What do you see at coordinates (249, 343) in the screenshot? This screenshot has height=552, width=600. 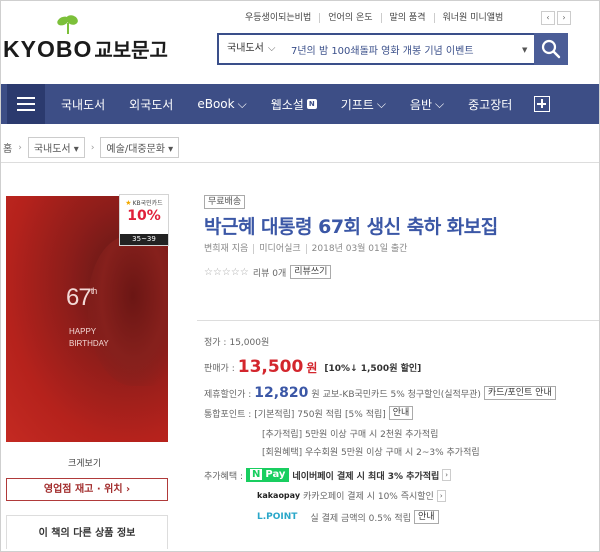 I see `list-price: 15,000원` at bounding box center [249, 343].